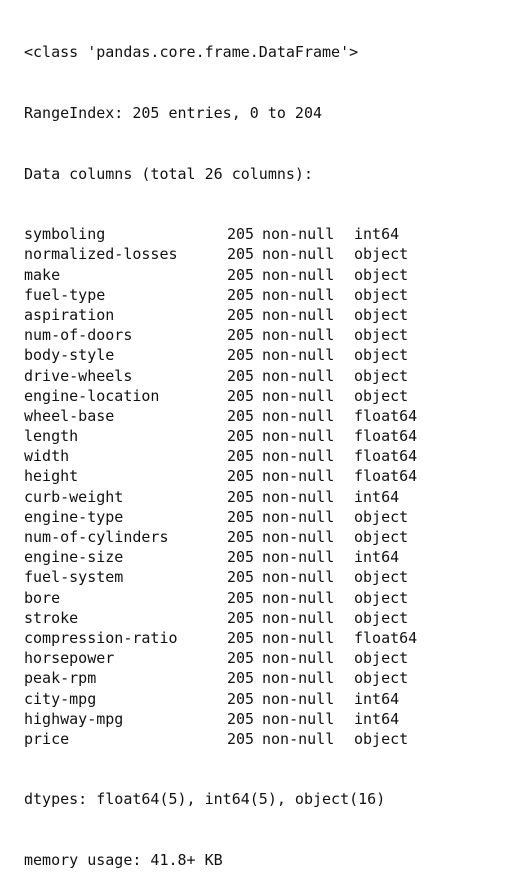 Image resolution: width=527 pixels, height=890 pixels. Describe the element at coordinates (205, 799) in the screenshot. I see `dtypes-line: dtypes: float64(5), int64(5), object(16)` at that location.